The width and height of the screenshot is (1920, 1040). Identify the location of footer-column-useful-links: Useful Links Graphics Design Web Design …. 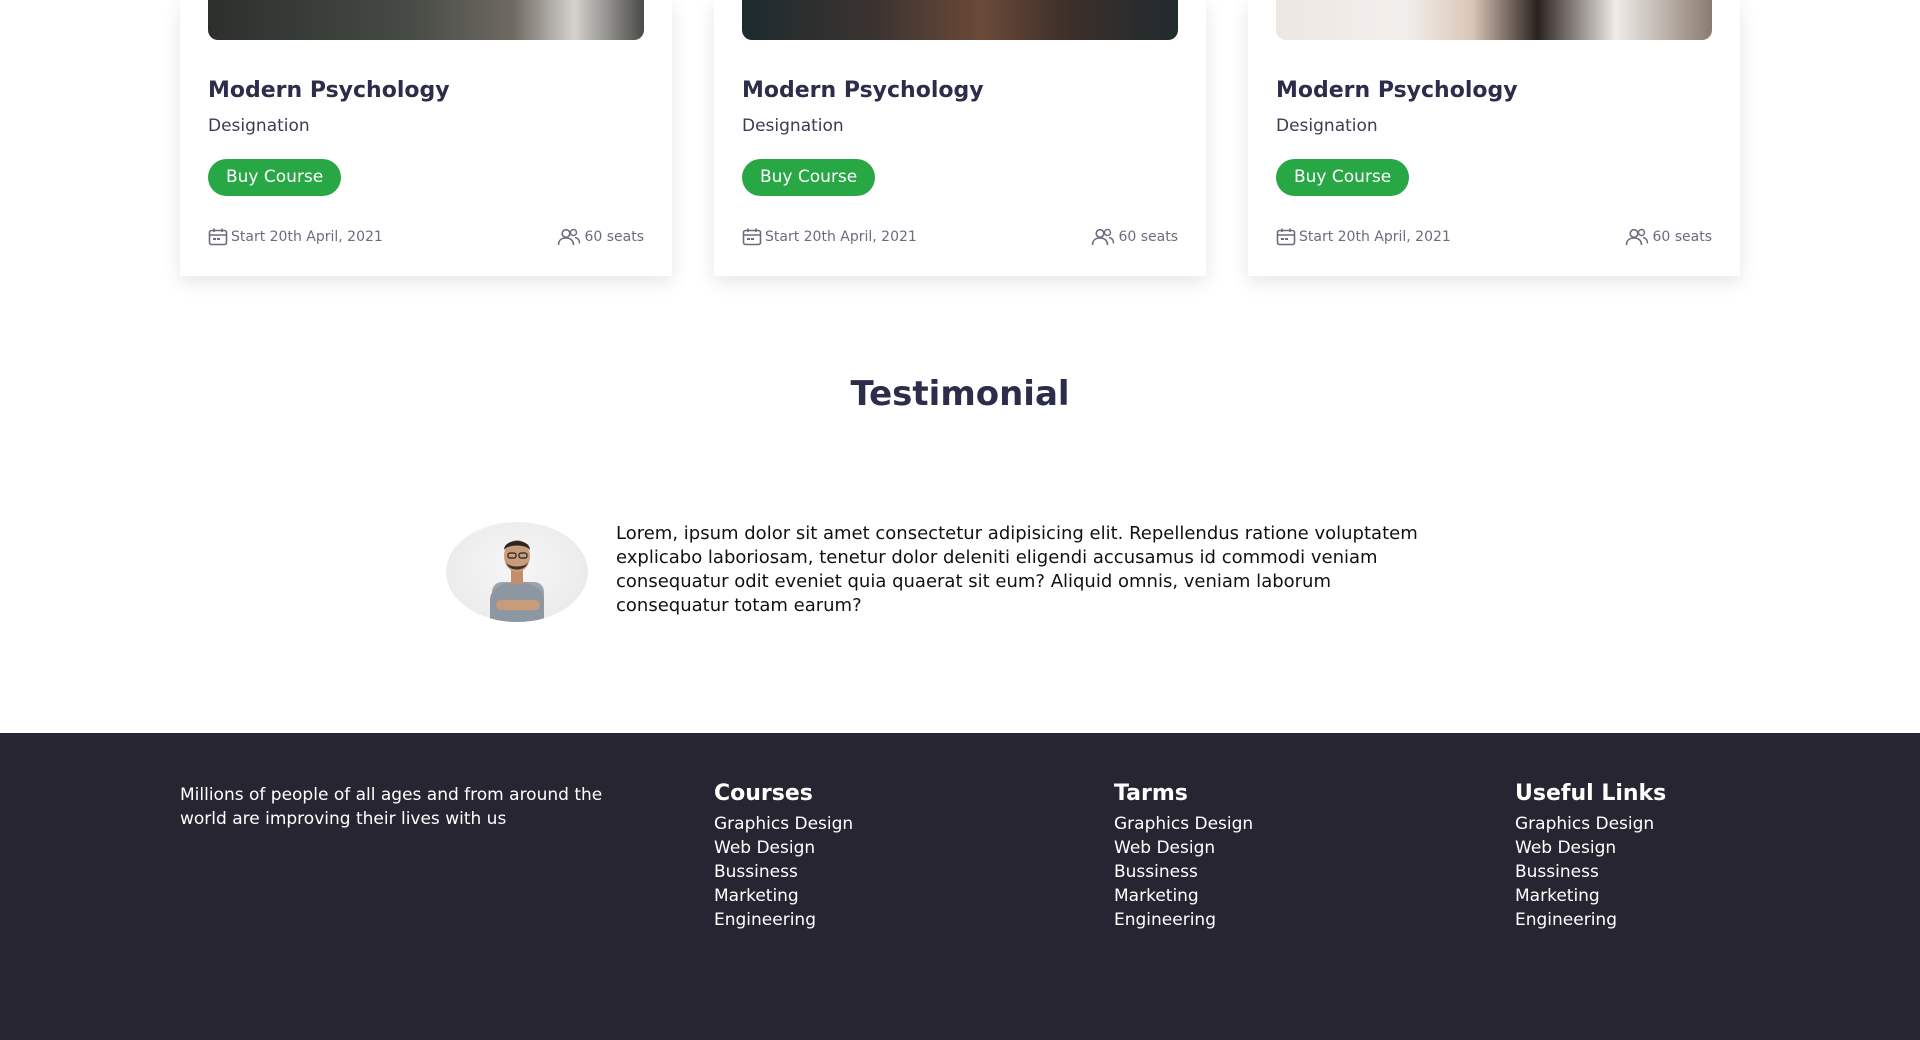
(1590, 856).